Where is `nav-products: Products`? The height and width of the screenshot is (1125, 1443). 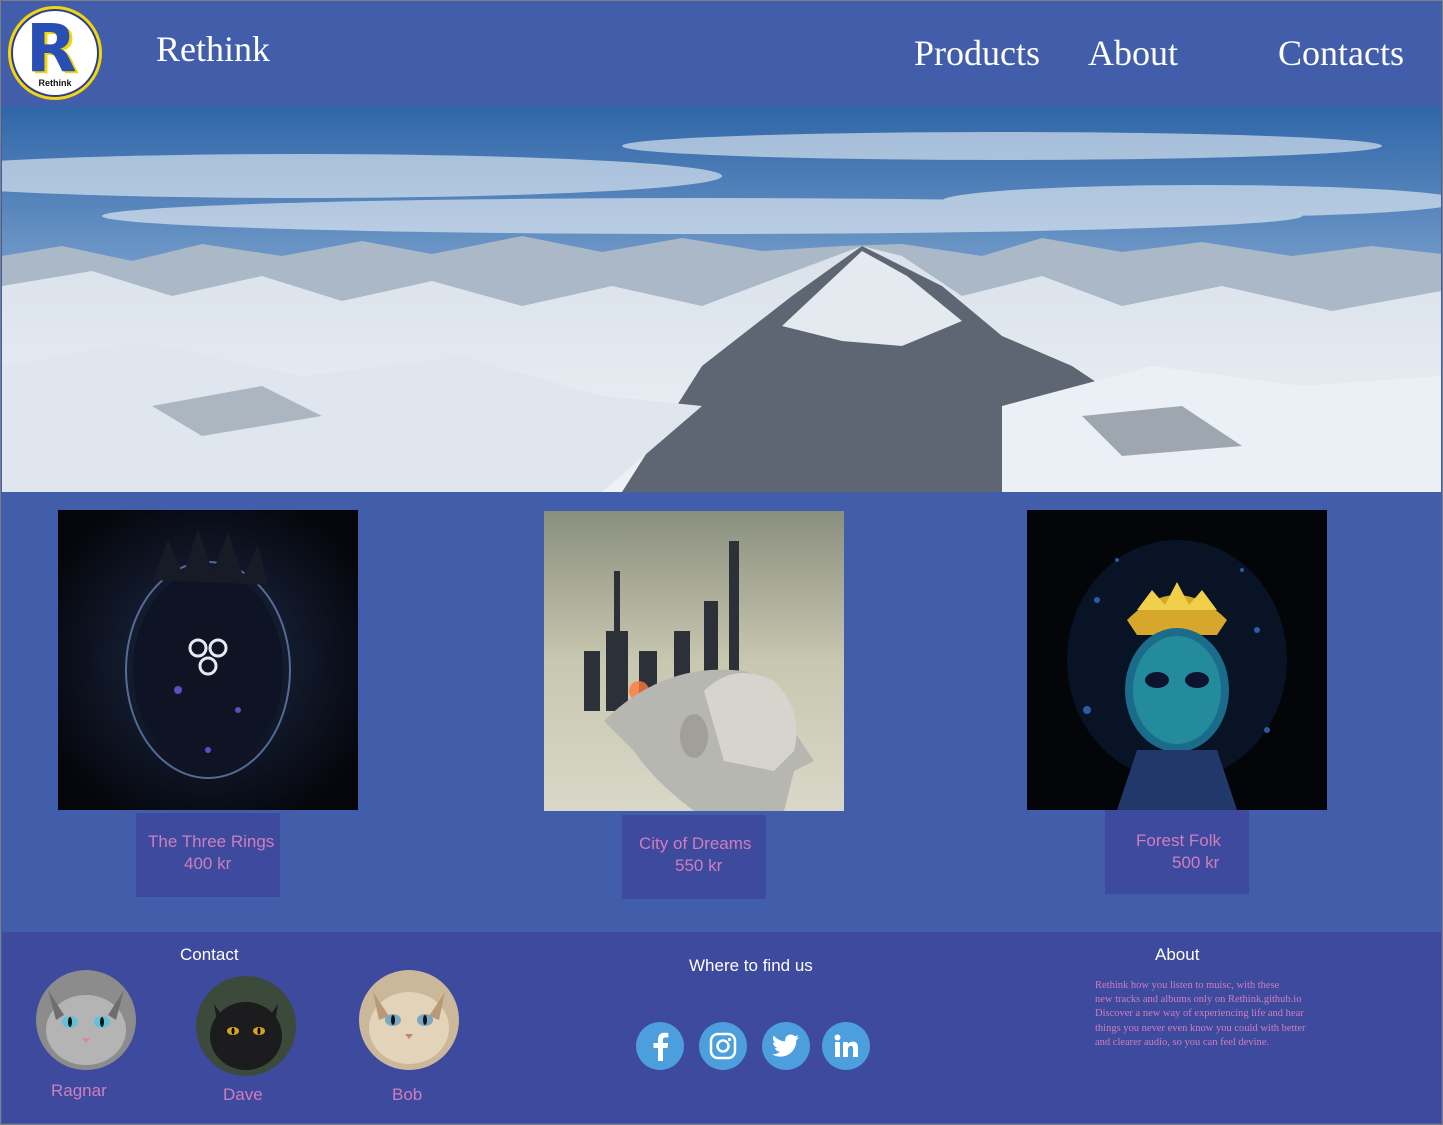 nav-products: Products is located at coordinates (977, 53).